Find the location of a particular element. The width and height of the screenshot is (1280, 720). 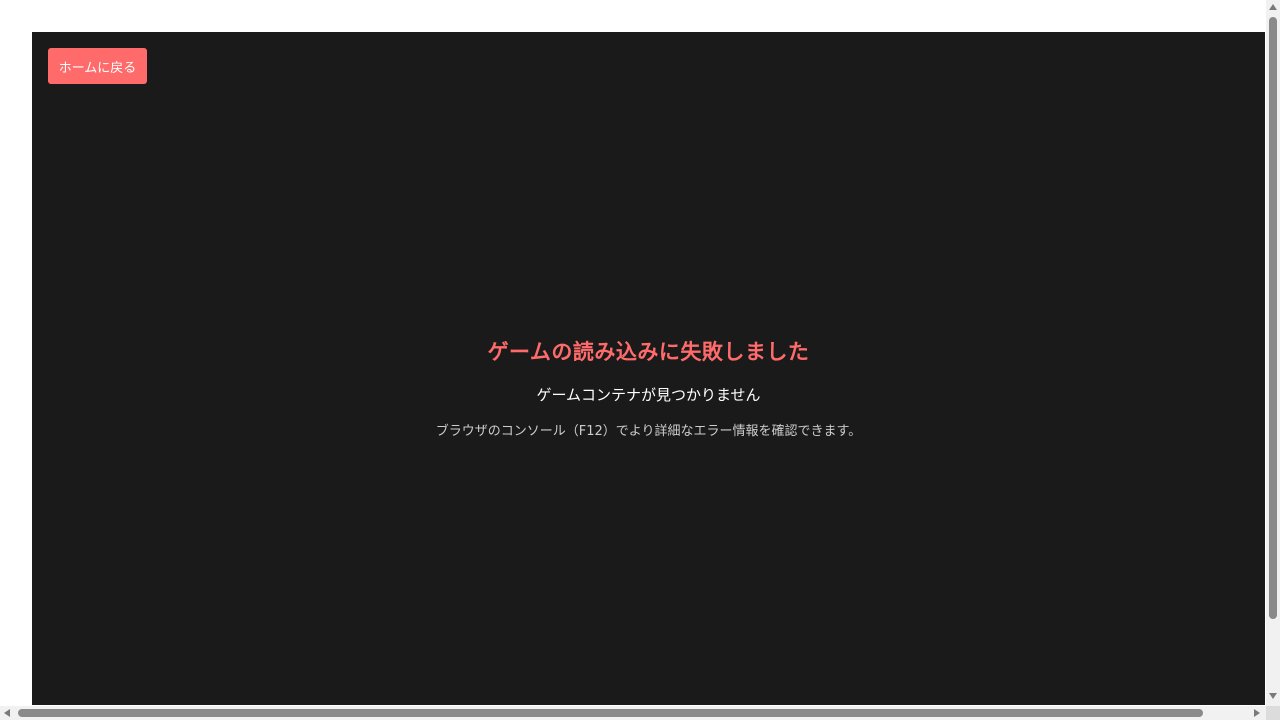

vertical-scroll-thumb is located at coordinates (1273, 318).